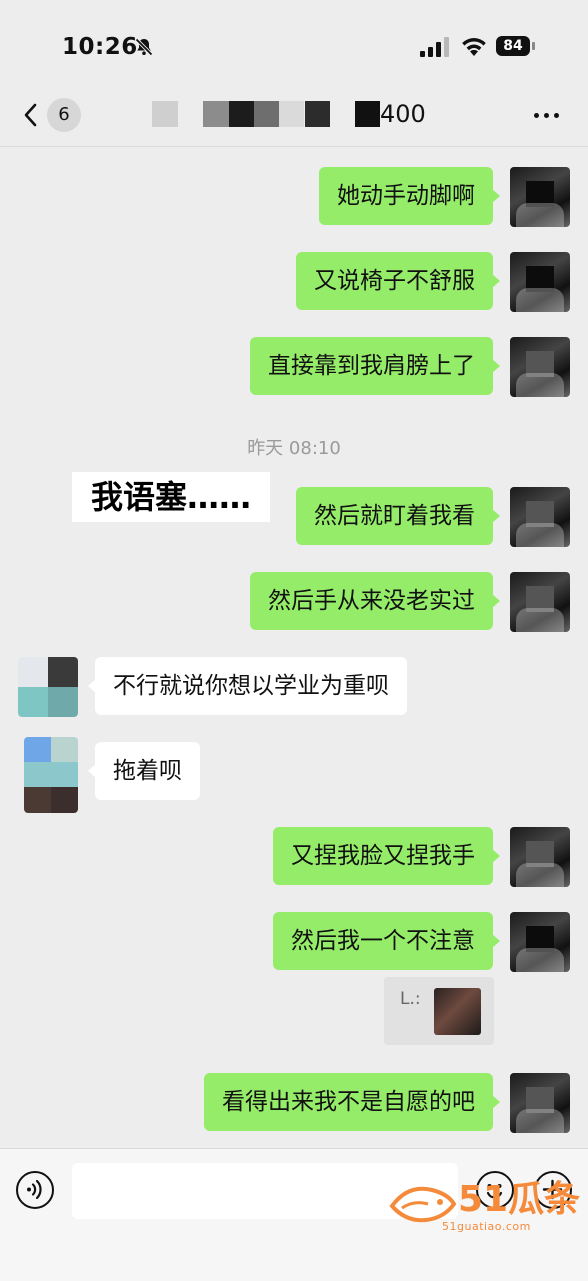 The image size is (588, 1281). I want to click on unread-count-badge: 6, so click(64, 115).